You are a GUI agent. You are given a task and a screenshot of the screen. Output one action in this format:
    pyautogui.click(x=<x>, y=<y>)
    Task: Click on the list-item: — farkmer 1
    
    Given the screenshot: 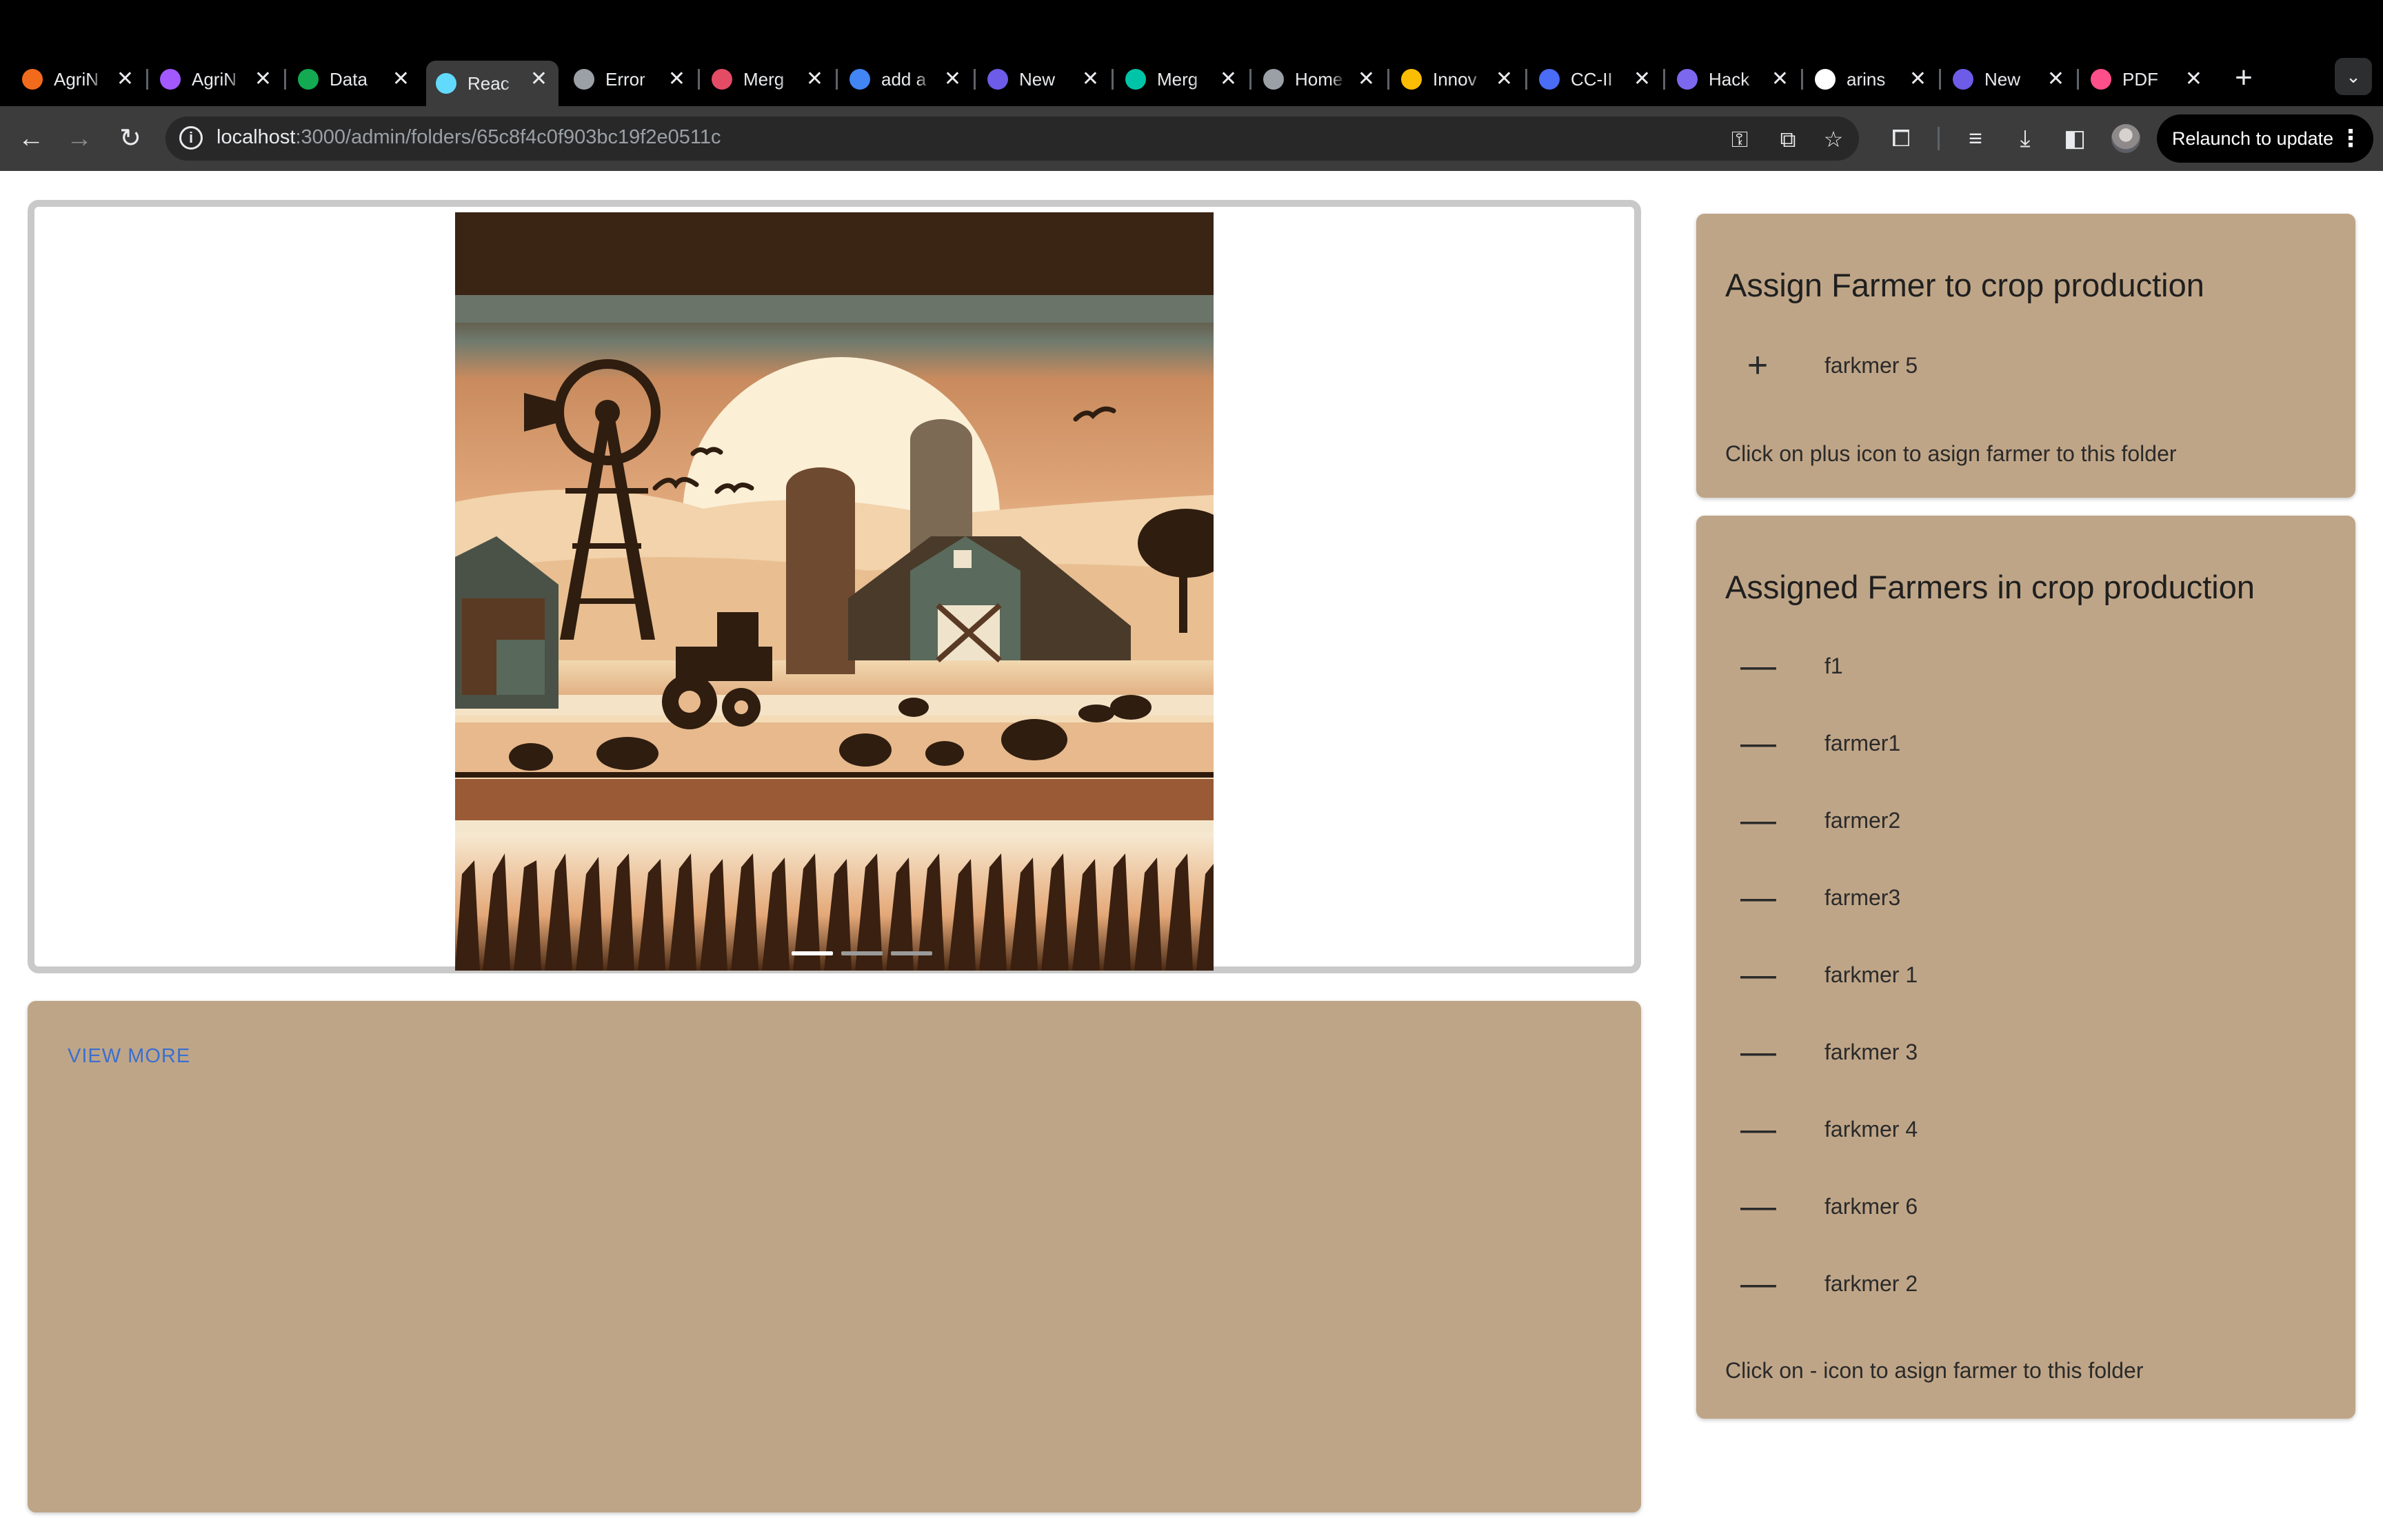 What is the action you would take?
    pyautogui.click(x=2025, y=975)
    